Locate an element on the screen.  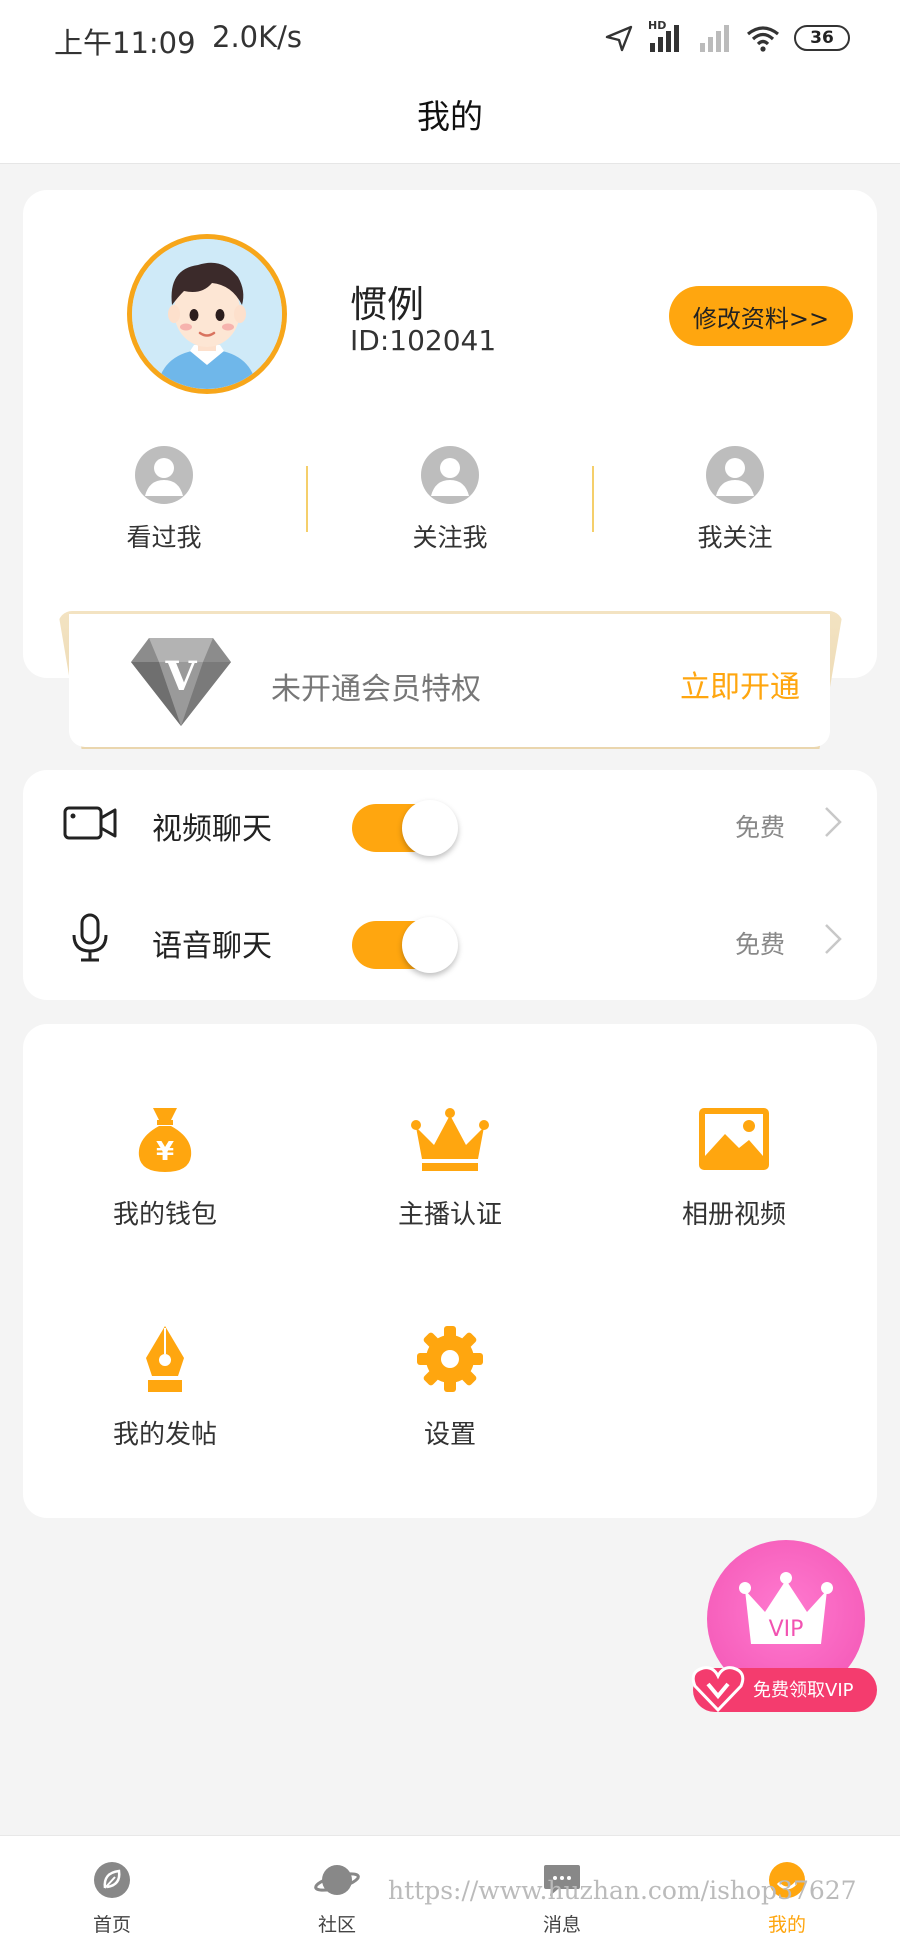
voice-chat-toggle is located at coordinates (405, 945).